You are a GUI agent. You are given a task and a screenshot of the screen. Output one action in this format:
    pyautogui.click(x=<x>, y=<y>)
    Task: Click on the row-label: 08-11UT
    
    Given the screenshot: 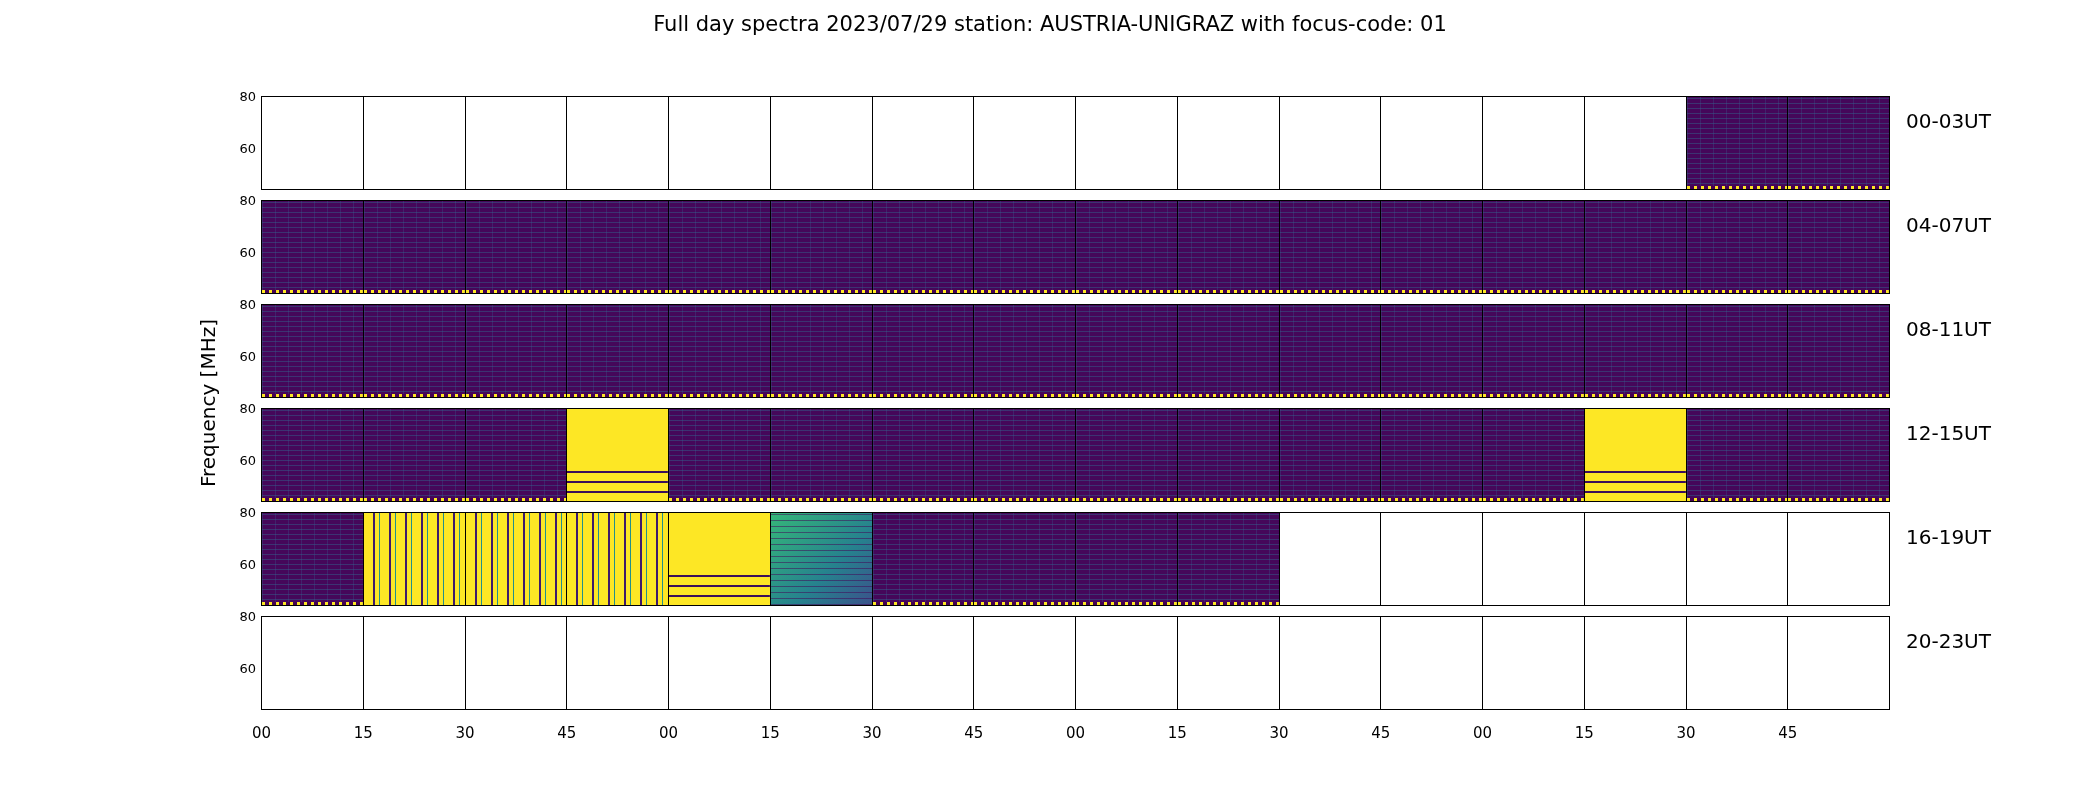 What is the action you would take?
    pyautogui.click(x=1948, y=329)
    